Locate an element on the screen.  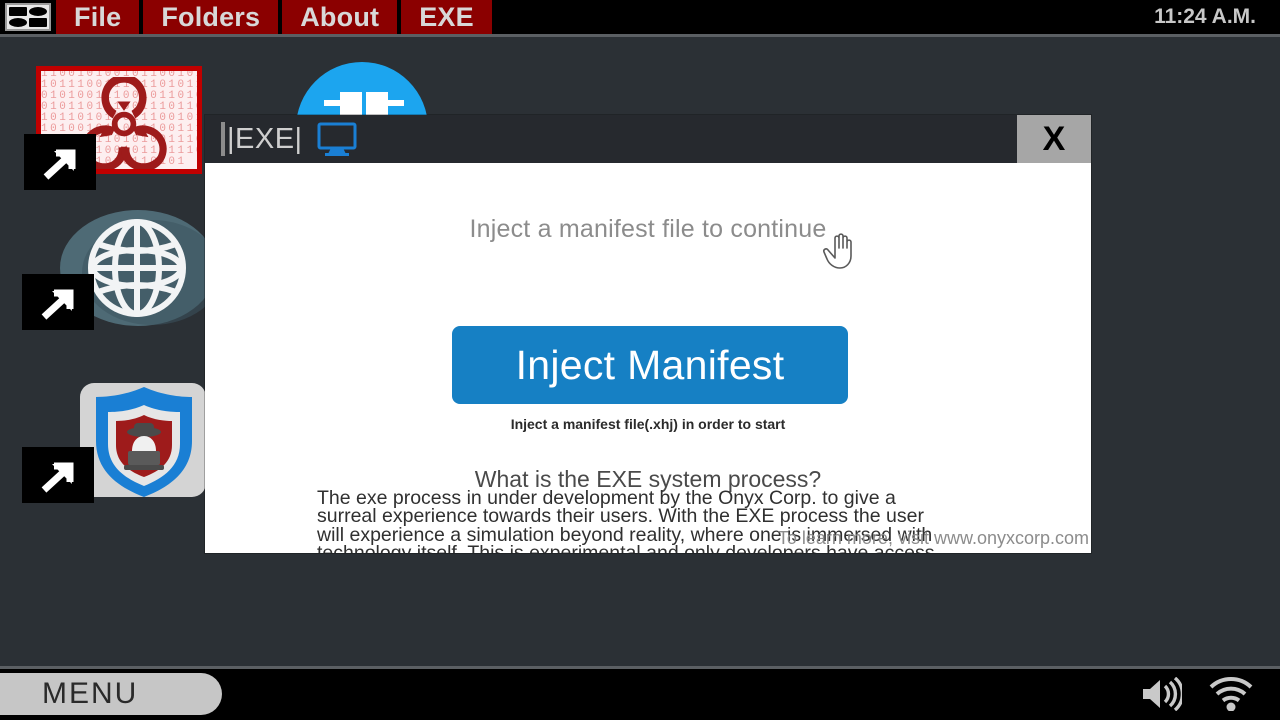
window-title: |EXE| is located at coordinates (265, 138).